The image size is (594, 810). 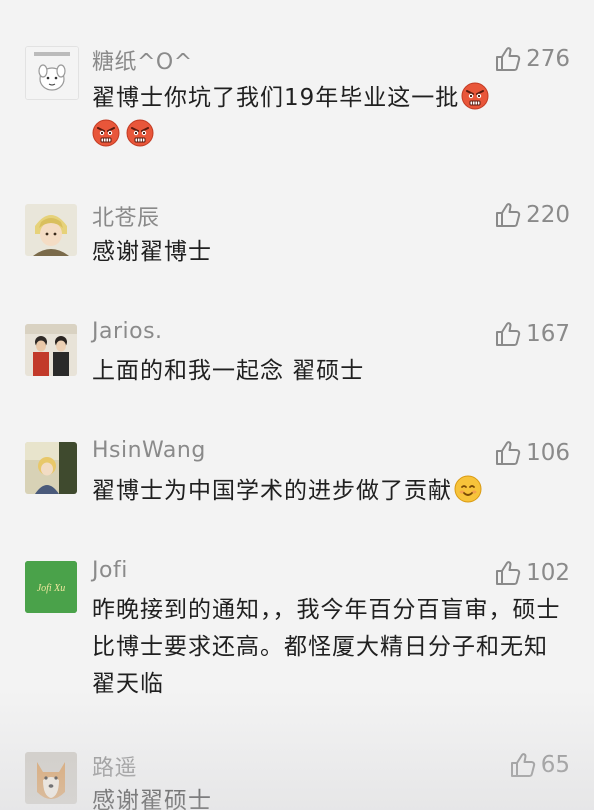 I want to click on comment-body: 翟博士你坑了我们19年毕业这一批, so click(x=276, y=98).